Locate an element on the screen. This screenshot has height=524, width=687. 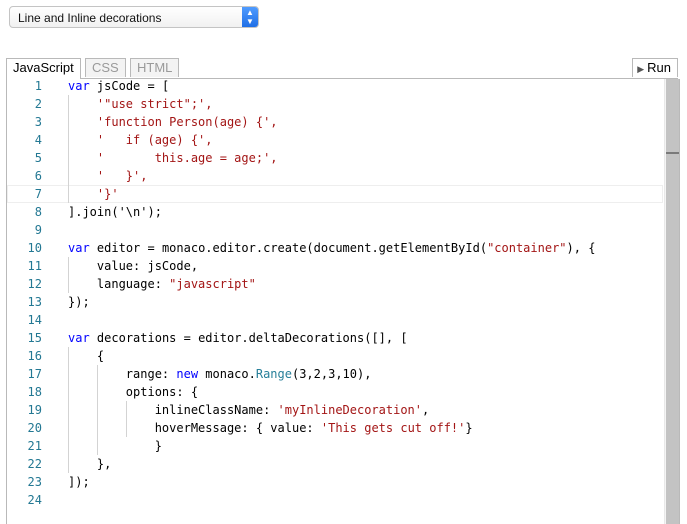
code-token: (3,2,3,10), is located at coordinates (331, 374).